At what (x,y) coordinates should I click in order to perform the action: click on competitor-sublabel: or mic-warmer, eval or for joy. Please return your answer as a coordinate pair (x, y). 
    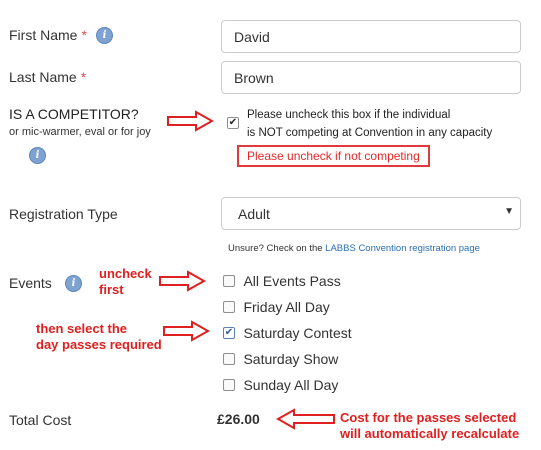
    Looking at the image, I should click on (80, 132).